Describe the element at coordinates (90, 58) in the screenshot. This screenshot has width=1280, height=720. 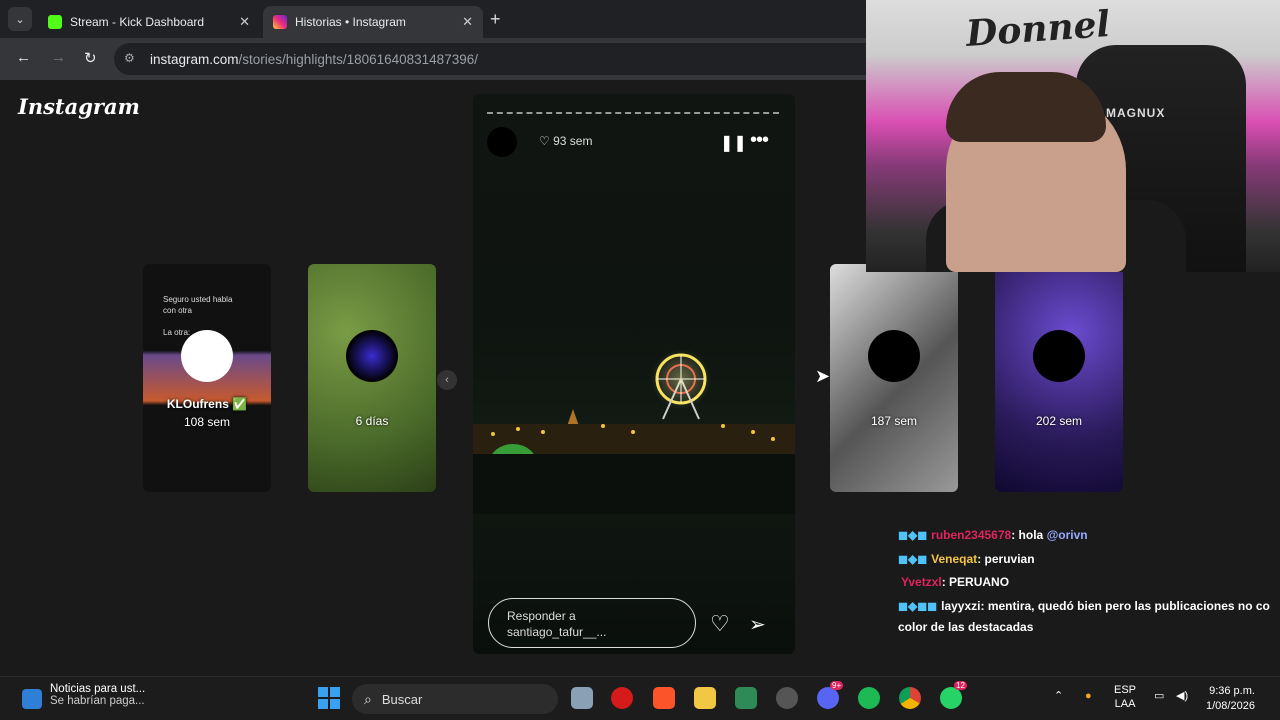
I see `reload-icon: ↻` at that location.